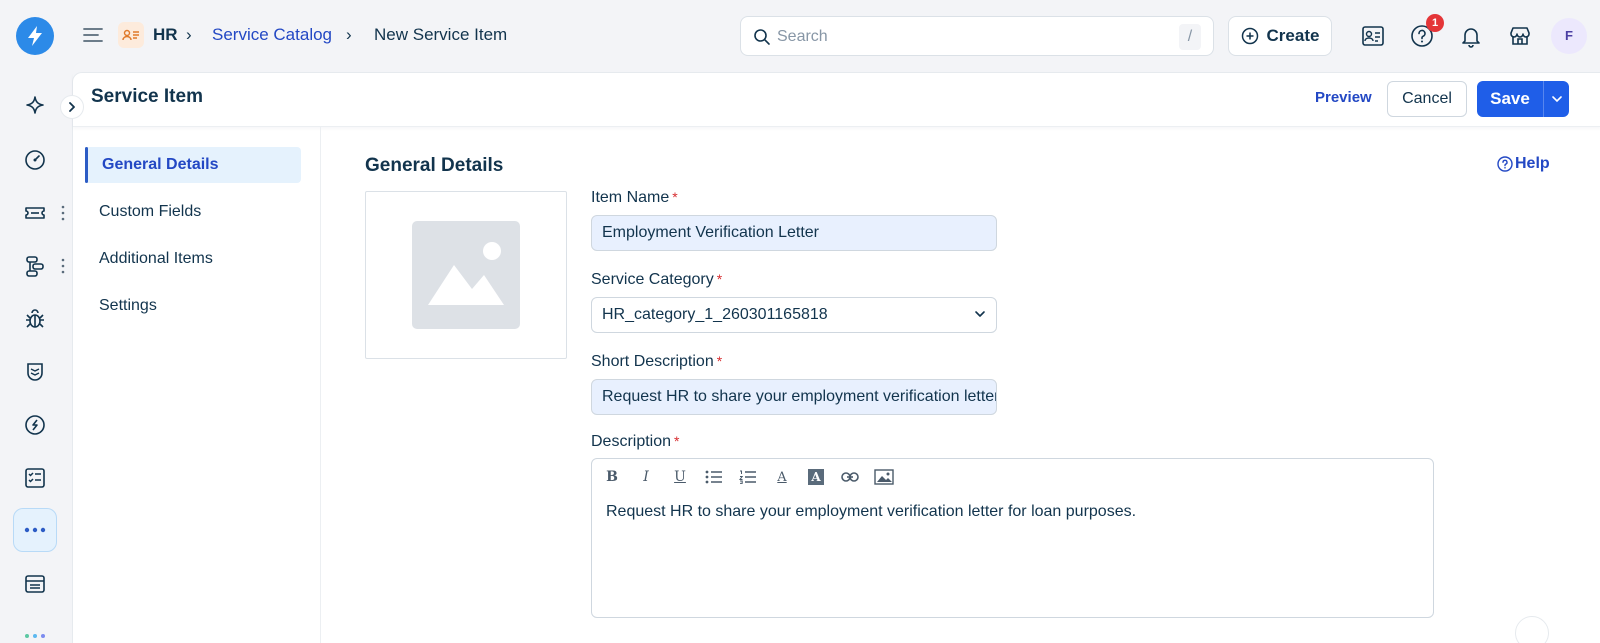  I want to click on create-button: Create, so click(1280, 36).